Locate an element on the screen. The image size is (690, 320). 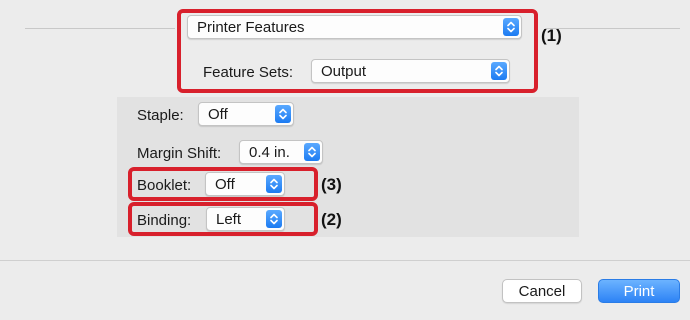
margin-shift-label: Margin Shift: is located at coordinates (179, 153).